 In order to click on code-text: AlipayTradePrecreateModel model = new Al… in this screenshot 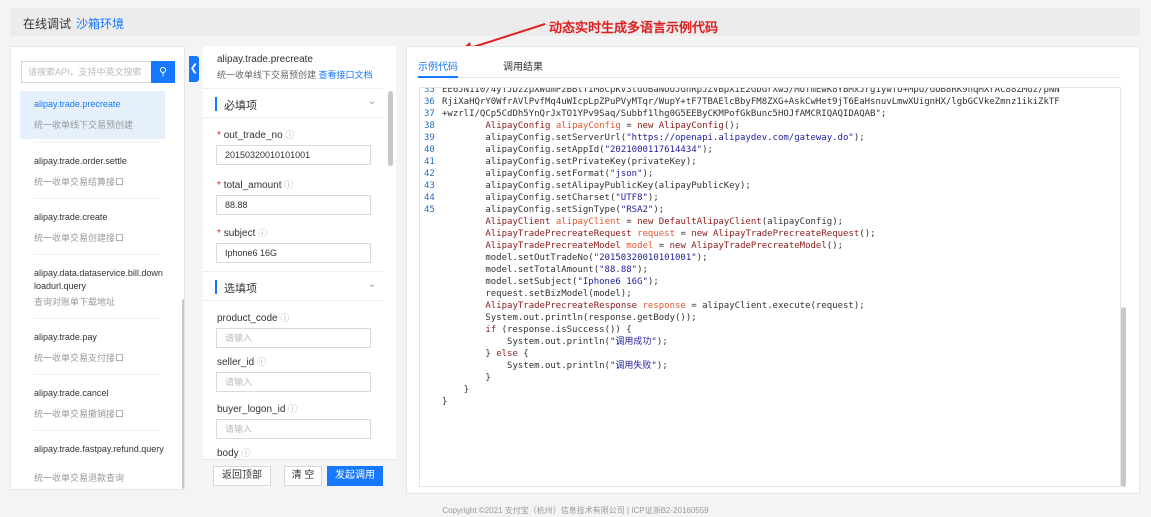, I will do `click(664, 246)`.